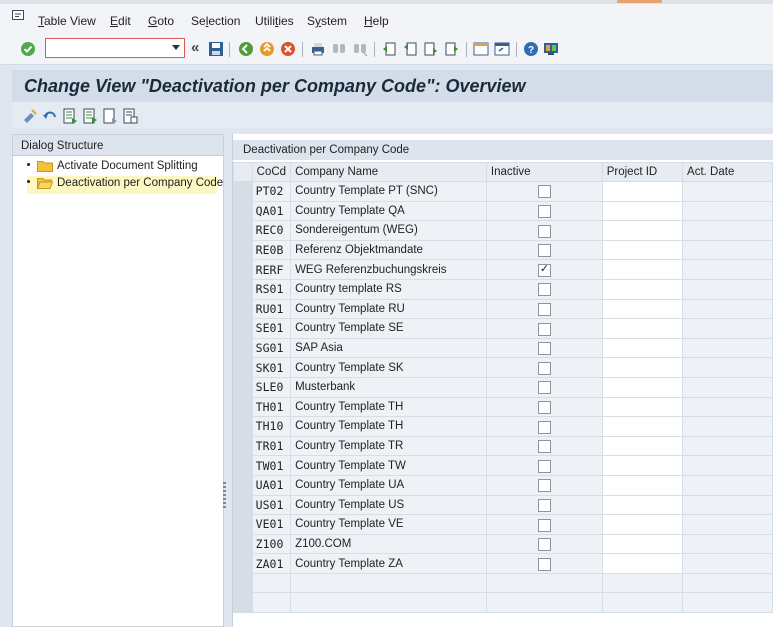 This screenshot has height=627, width=773. Describe the element at coordinates (452, 49) in the screenshot. I see `last-page-icon` at that location.